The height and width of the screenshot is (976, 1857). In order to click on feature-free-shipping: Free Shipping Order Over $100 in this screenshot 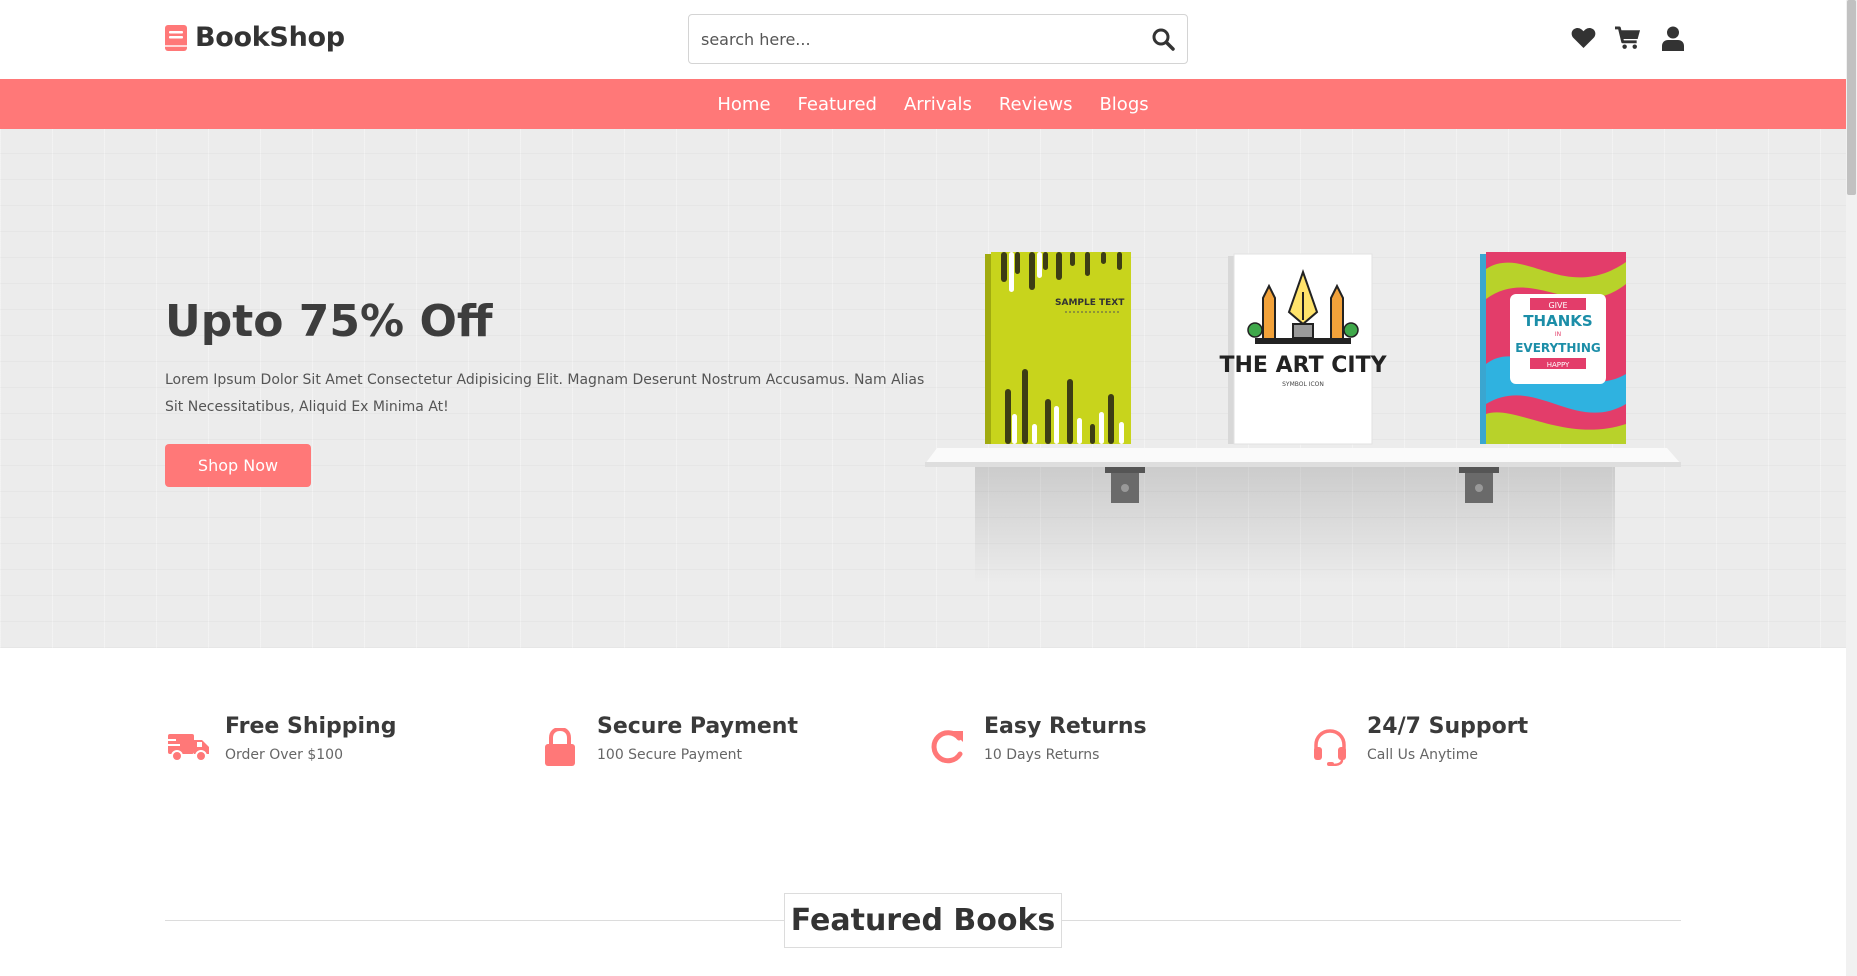, I will do `click(280, 737)`.